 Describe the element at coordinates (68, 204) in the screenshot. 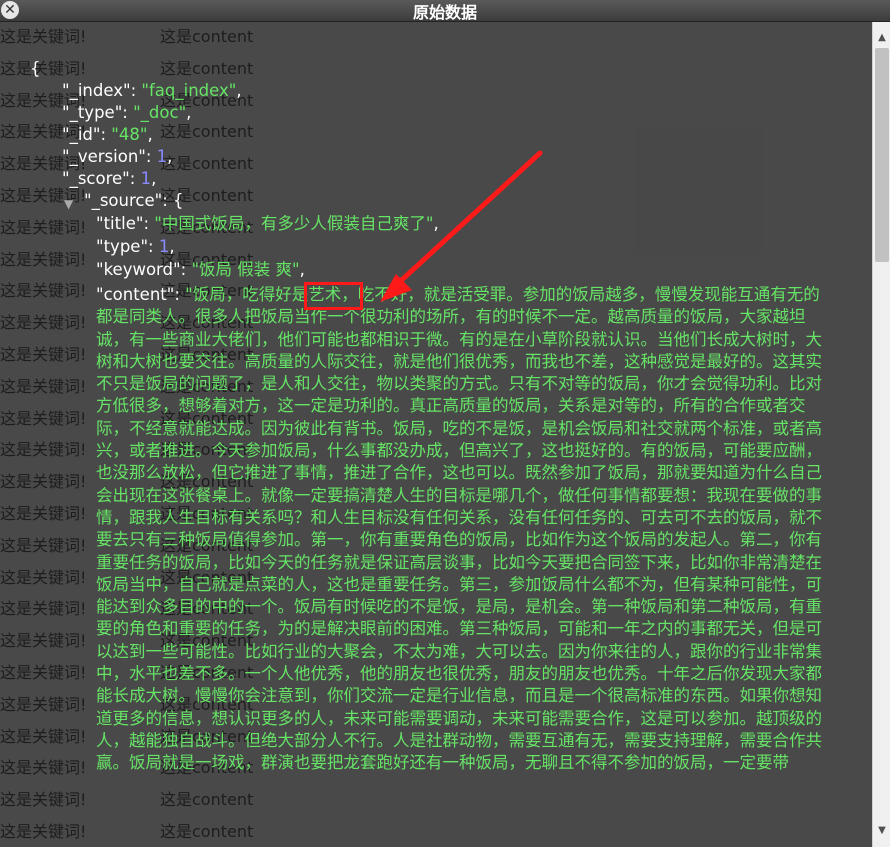

I see `triangle-down-icon: ▼` at that location.